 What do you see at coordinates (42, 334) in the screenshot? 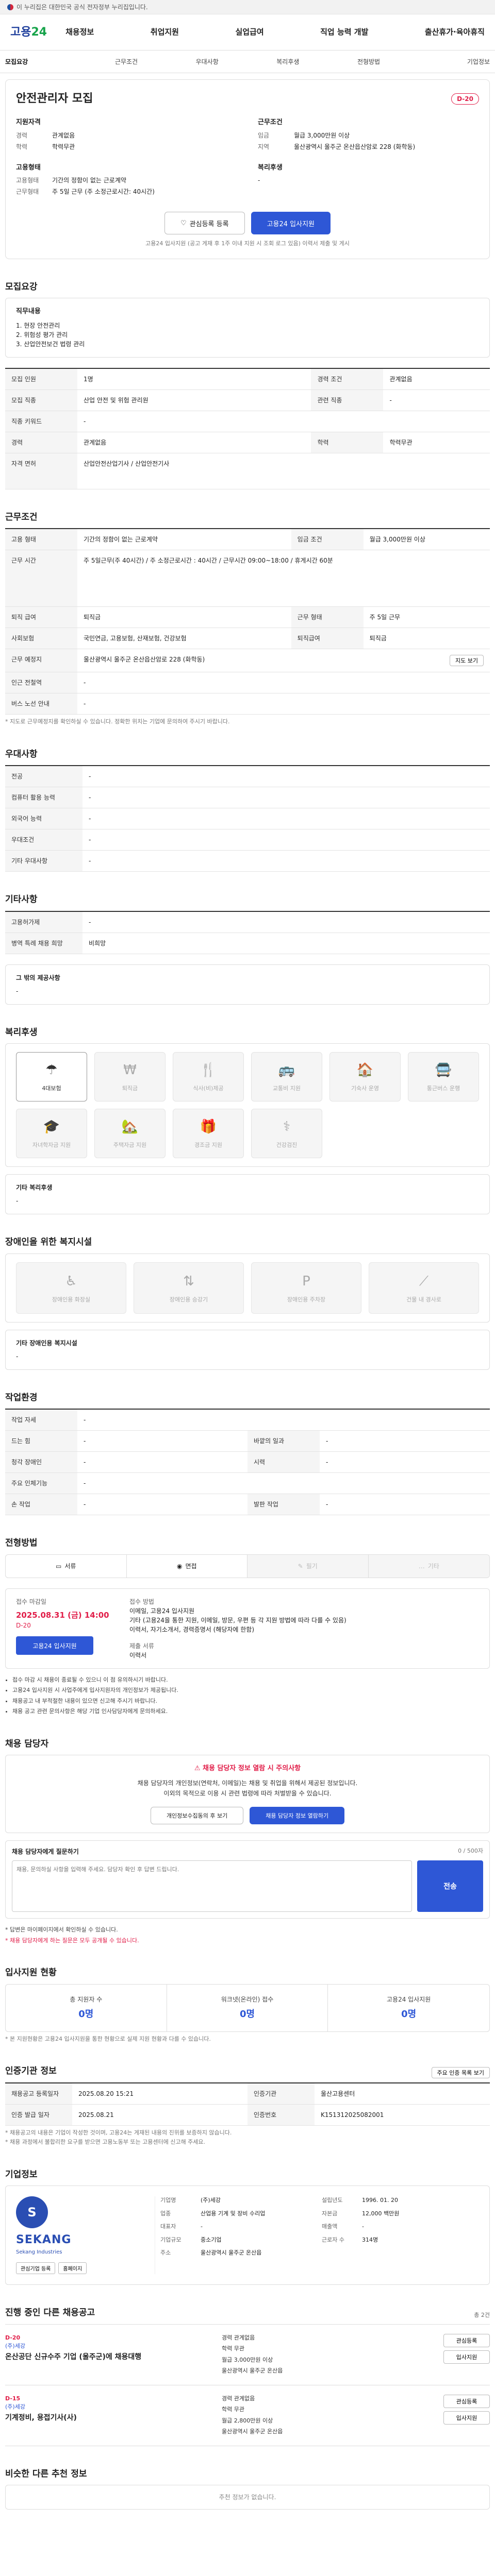
I see `job-description-line: 2. 위험성 평가 관리` at bounding box center [42, 334].